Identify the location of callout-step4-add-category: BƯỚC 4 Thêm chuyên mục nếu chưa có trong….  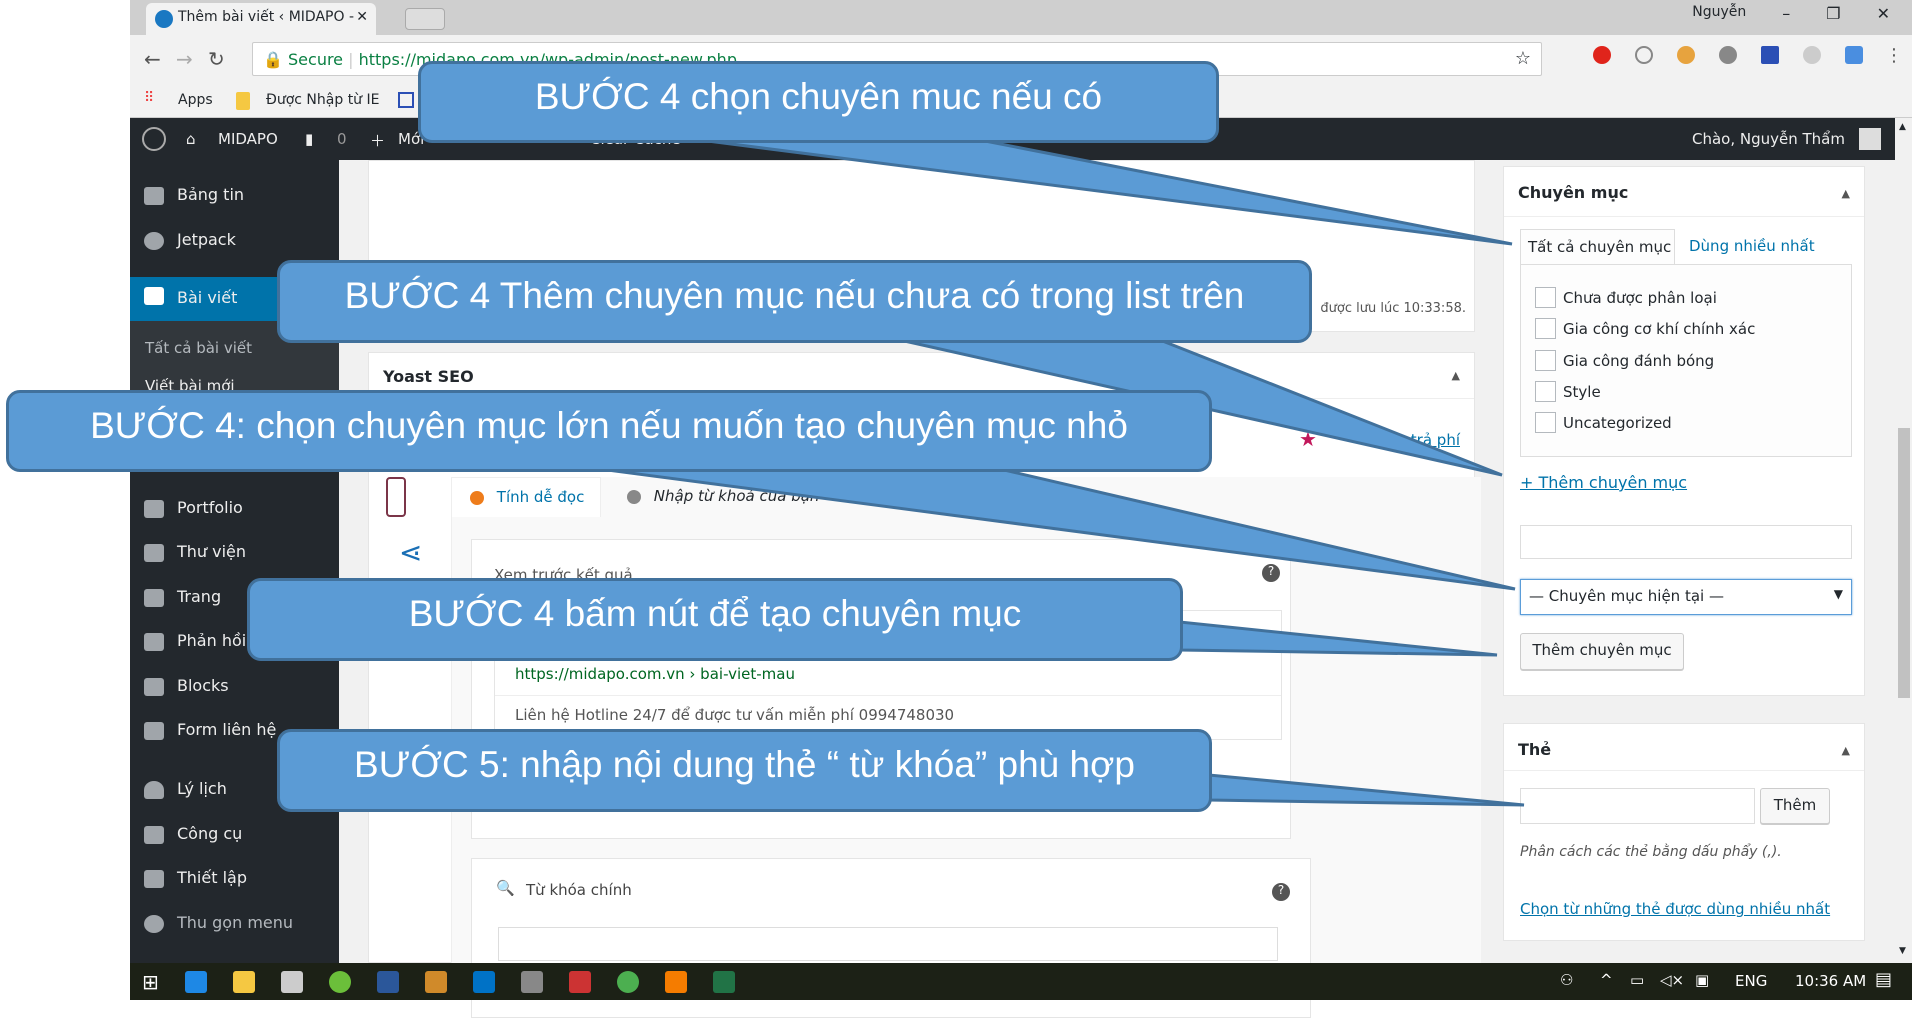
(794, 301).